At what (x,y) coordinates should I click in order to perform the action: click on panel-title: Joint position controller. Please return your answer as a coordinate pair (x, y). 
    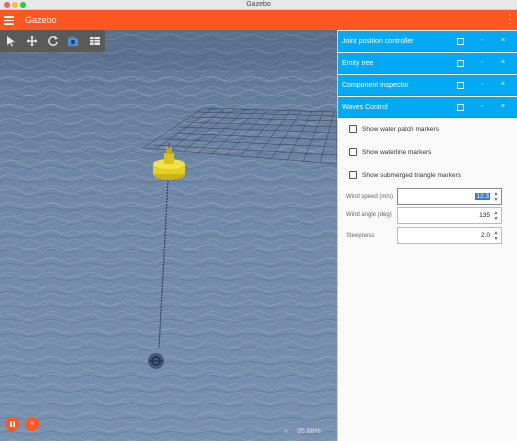
    Looking at the image, I should click on (378, 41).